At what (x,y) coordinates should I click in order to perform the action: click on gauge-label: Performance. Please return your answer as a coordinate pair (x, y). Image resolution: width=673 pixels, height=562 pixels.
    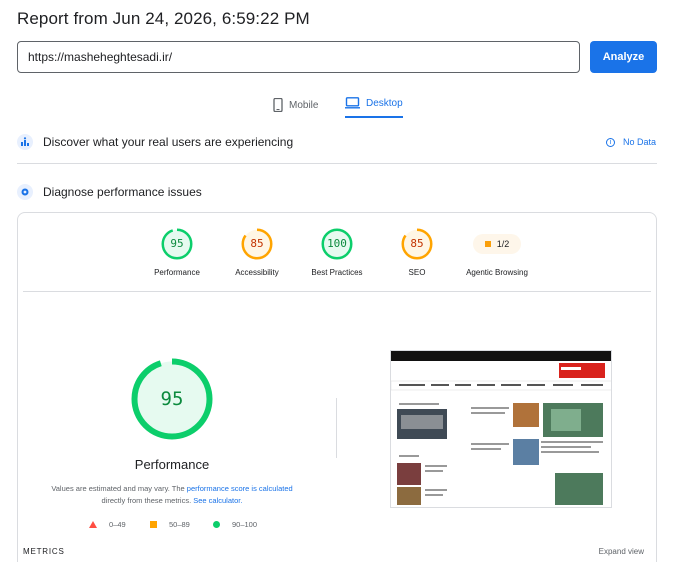
    Looking at the image, I should click on (177, 272).